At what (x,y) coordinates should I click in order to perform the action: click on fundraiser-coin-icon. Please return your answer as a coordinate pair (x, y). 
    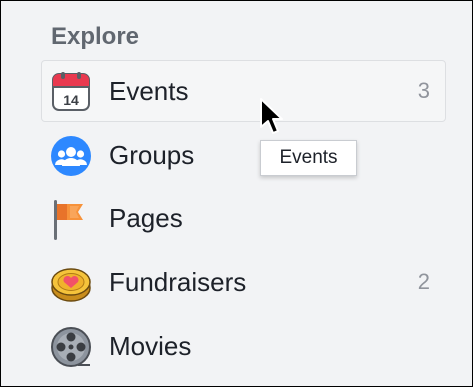
    Looking at the image, I should click on (71, 285).